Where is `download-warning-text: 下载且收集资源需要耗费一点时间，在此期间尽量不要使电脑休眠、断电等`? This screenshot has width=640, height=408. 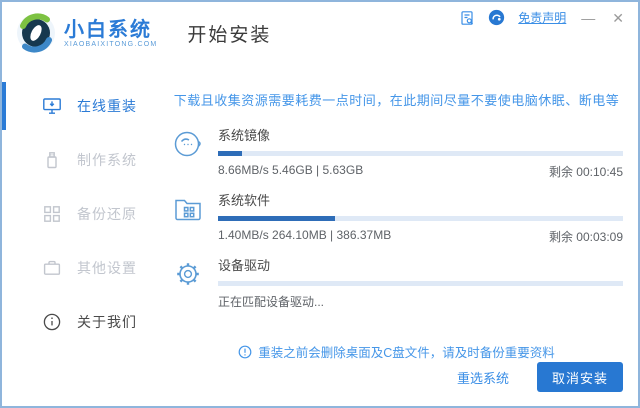 download-warning-text: 下载且收集资源需要耗费一点时间，在此期间尽量不要使电脑休眠、断电等 is located at coordinates (396, 100).